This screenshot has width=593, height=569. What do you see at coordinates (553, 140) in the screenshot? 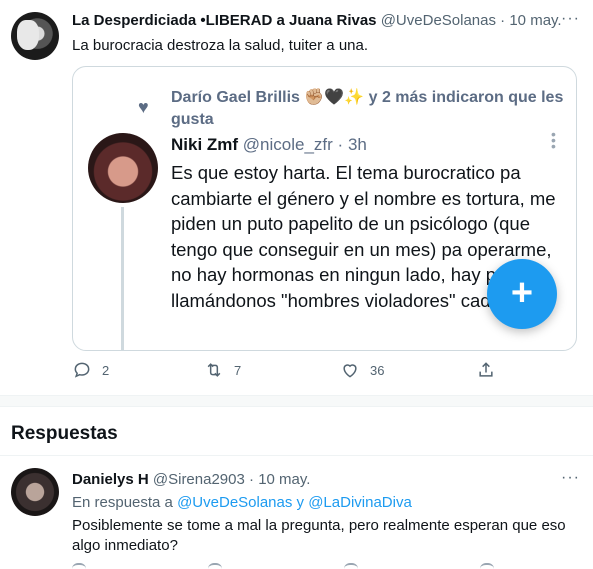
I see `more-vertical-icon: • • •` at bounding box center [553, 140].